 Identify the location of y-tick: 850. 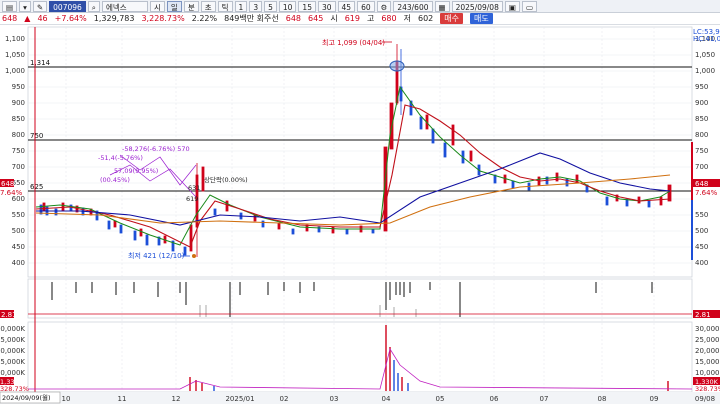
(18, 119).